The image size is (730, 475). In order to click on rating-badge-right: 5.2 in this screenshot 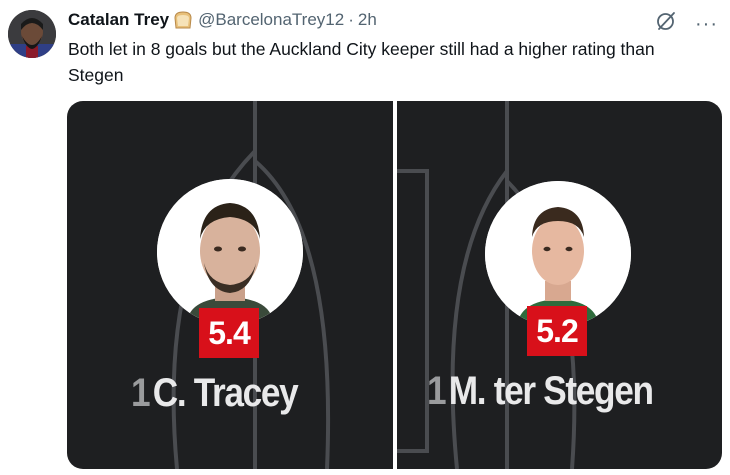, I will do `click(557, 331)`.